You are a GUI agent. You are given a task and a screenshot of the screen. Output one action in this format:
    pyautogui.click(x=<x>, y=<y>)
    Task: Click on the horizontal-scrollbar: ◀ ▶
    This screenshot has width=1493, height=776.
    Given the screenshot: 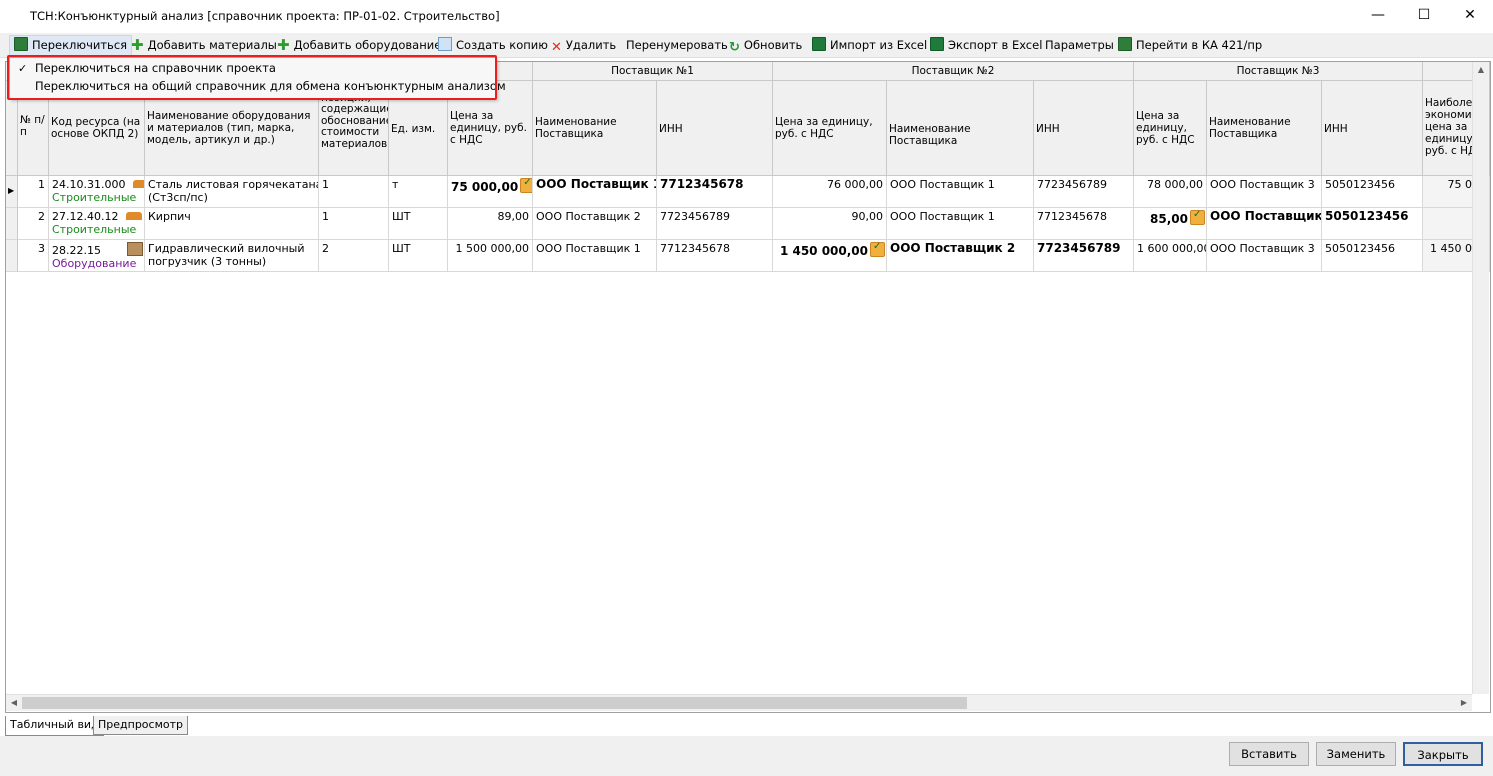 What is the action you would take?
    pyautogui.click(x=739, y=702)
    